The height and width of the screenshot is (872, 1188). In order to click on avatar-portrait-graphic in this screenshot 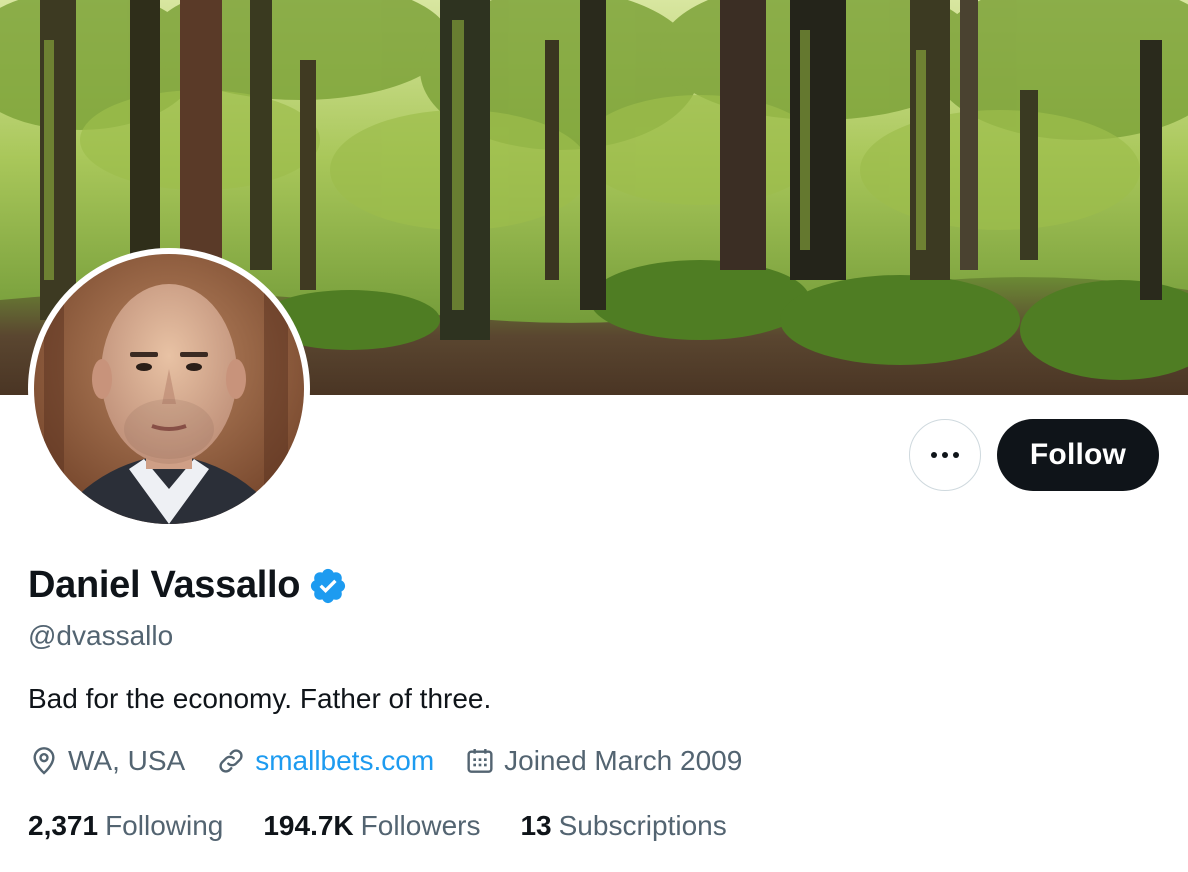, I will do `click(169, 389)`.